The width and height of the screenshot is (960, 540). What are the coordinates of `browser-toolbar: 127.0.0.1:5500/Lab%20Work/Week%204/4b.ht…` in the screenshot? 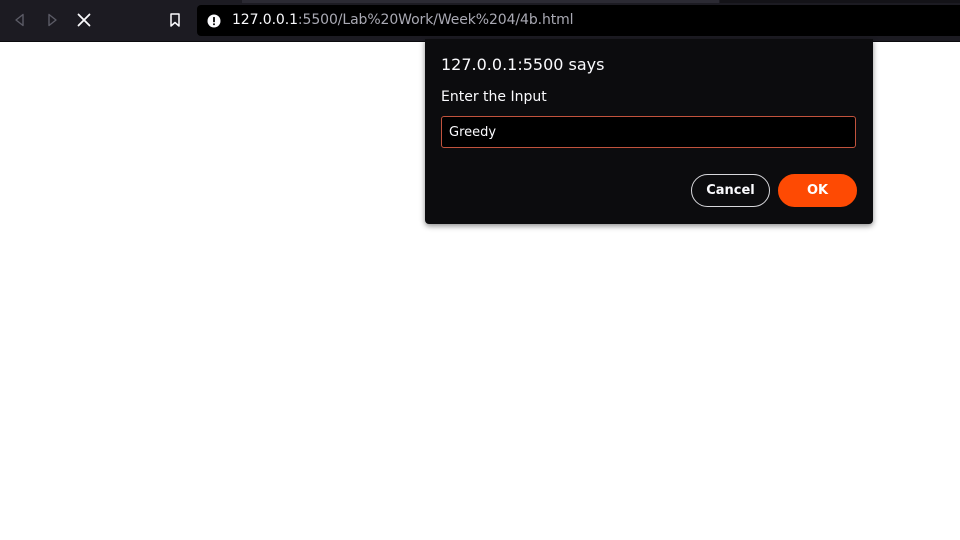 It's located at (480, 21).